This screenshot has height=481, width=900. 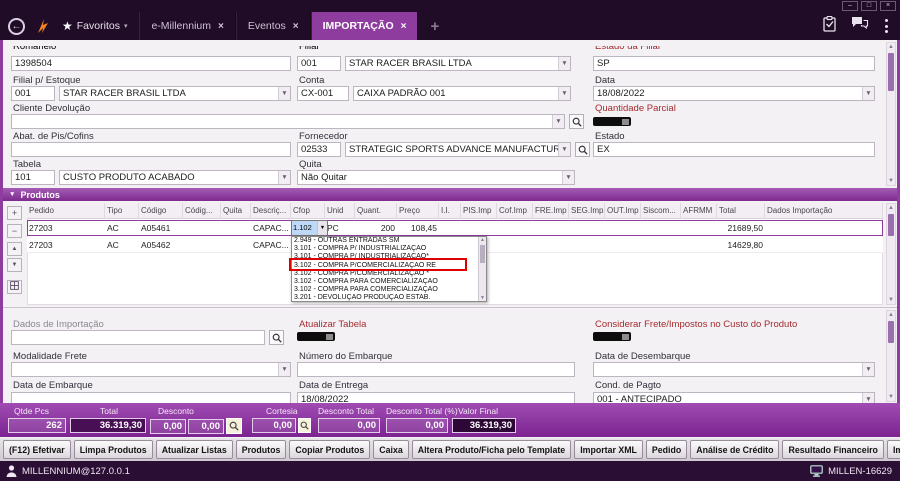 I want to click on col-header: Dados Importação, so click(x=824, y=211).